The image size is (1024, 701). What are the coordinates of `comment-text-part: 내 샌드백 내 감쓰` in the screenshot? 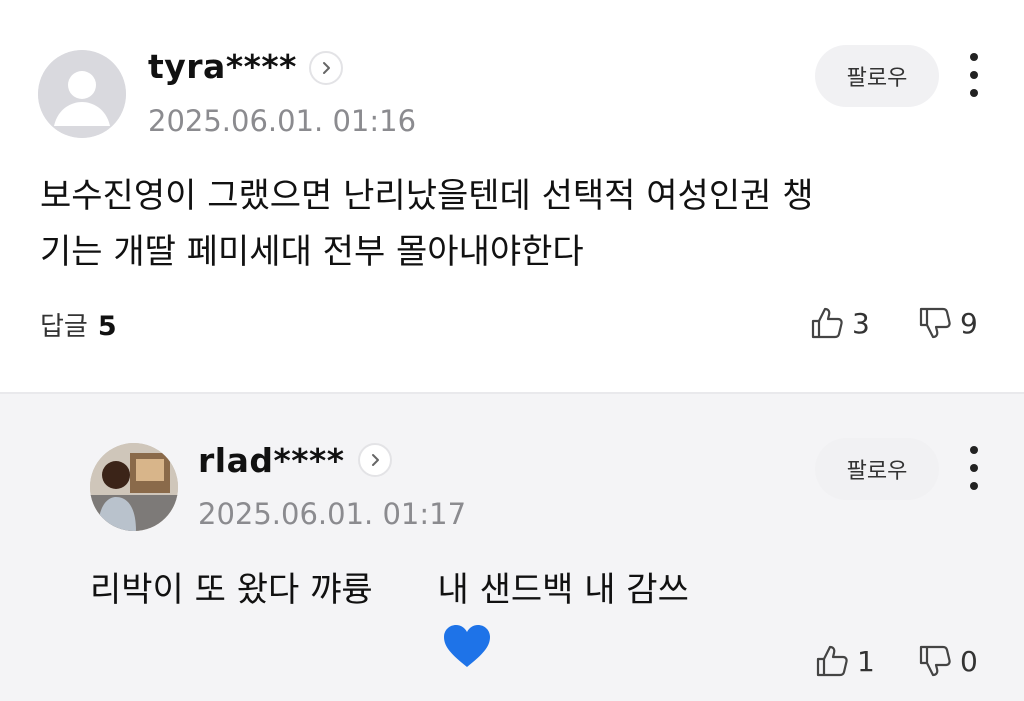 It's located at (557, 590).